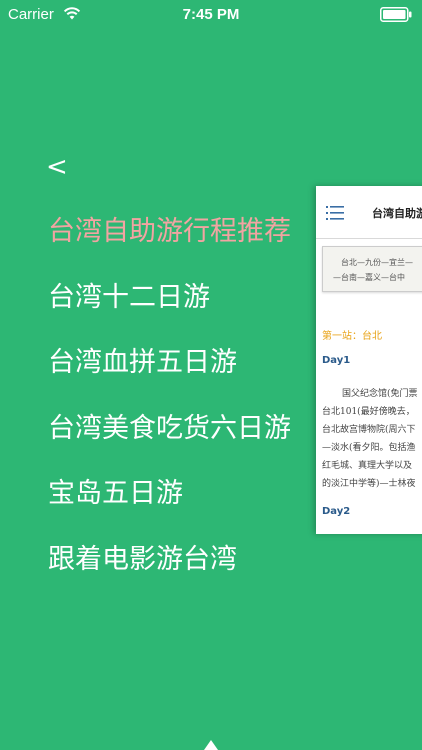 This screenshot has height=750, width=422. I want to click on day2-heading: Day2, so click(336, 511).